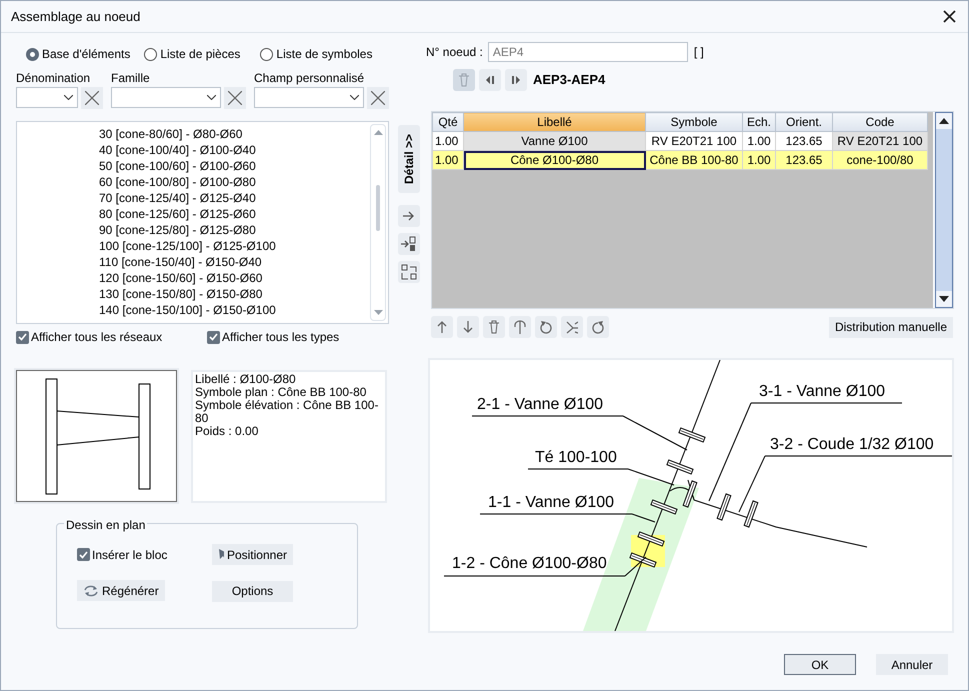 The image size is (969, 691). What do you see at coordinates (468, 327) in the screenshot?
I see `arrow-down-icon` at bounding box center [468, 327].